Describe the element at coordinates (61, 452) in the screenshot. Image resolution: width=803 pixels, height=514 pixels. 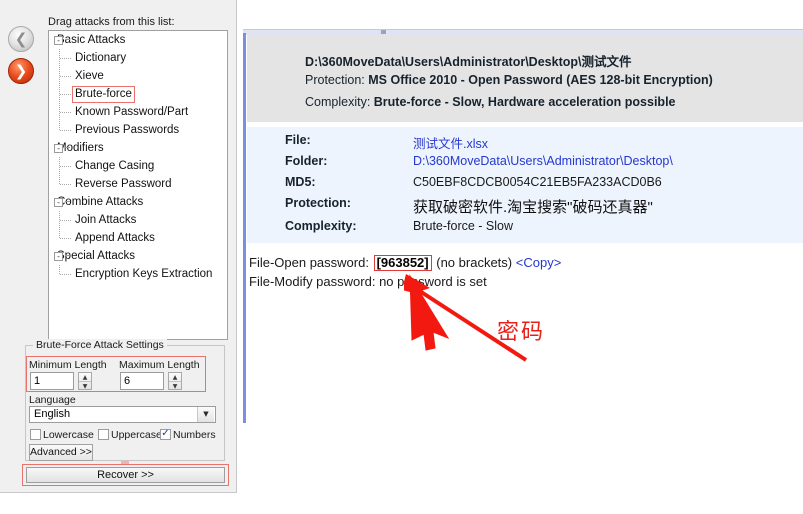
I see `advanced-button: Advanced >>` at that location.